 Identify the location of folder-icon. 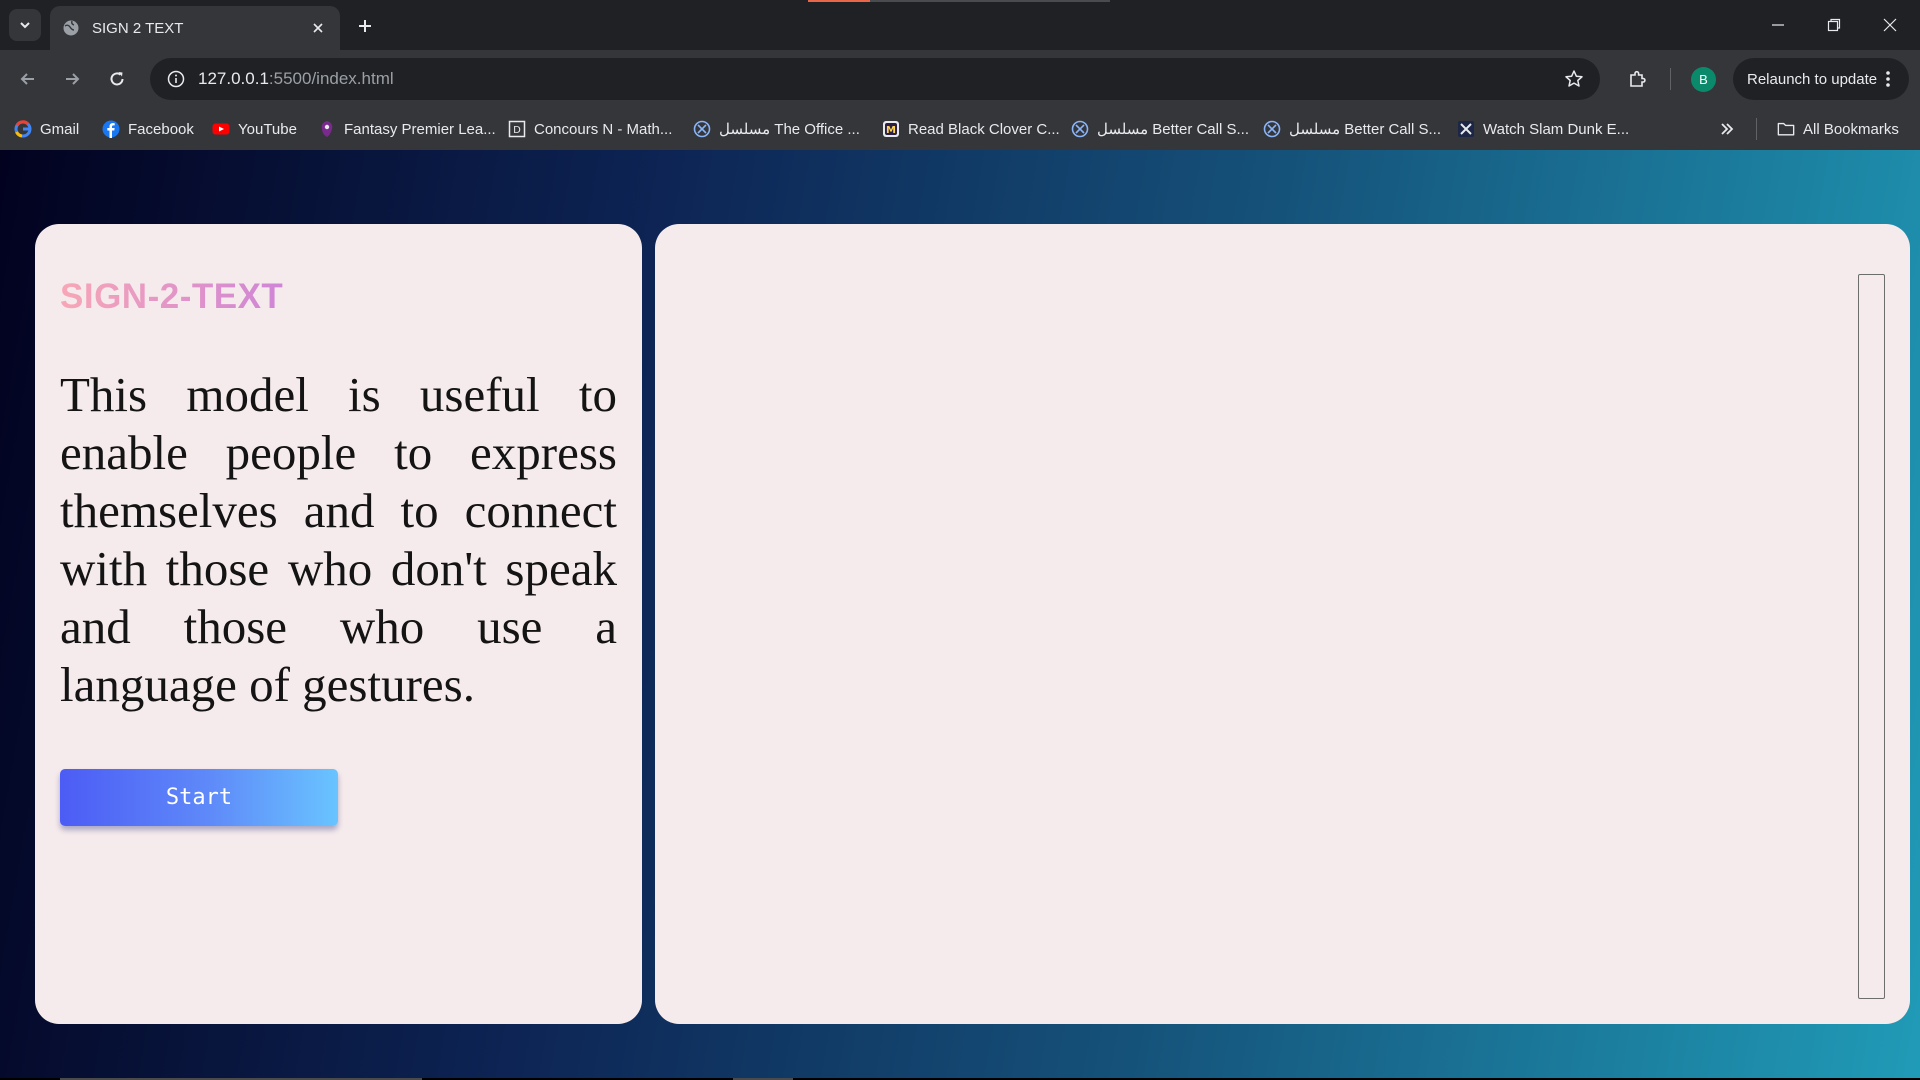
(1786, 129).